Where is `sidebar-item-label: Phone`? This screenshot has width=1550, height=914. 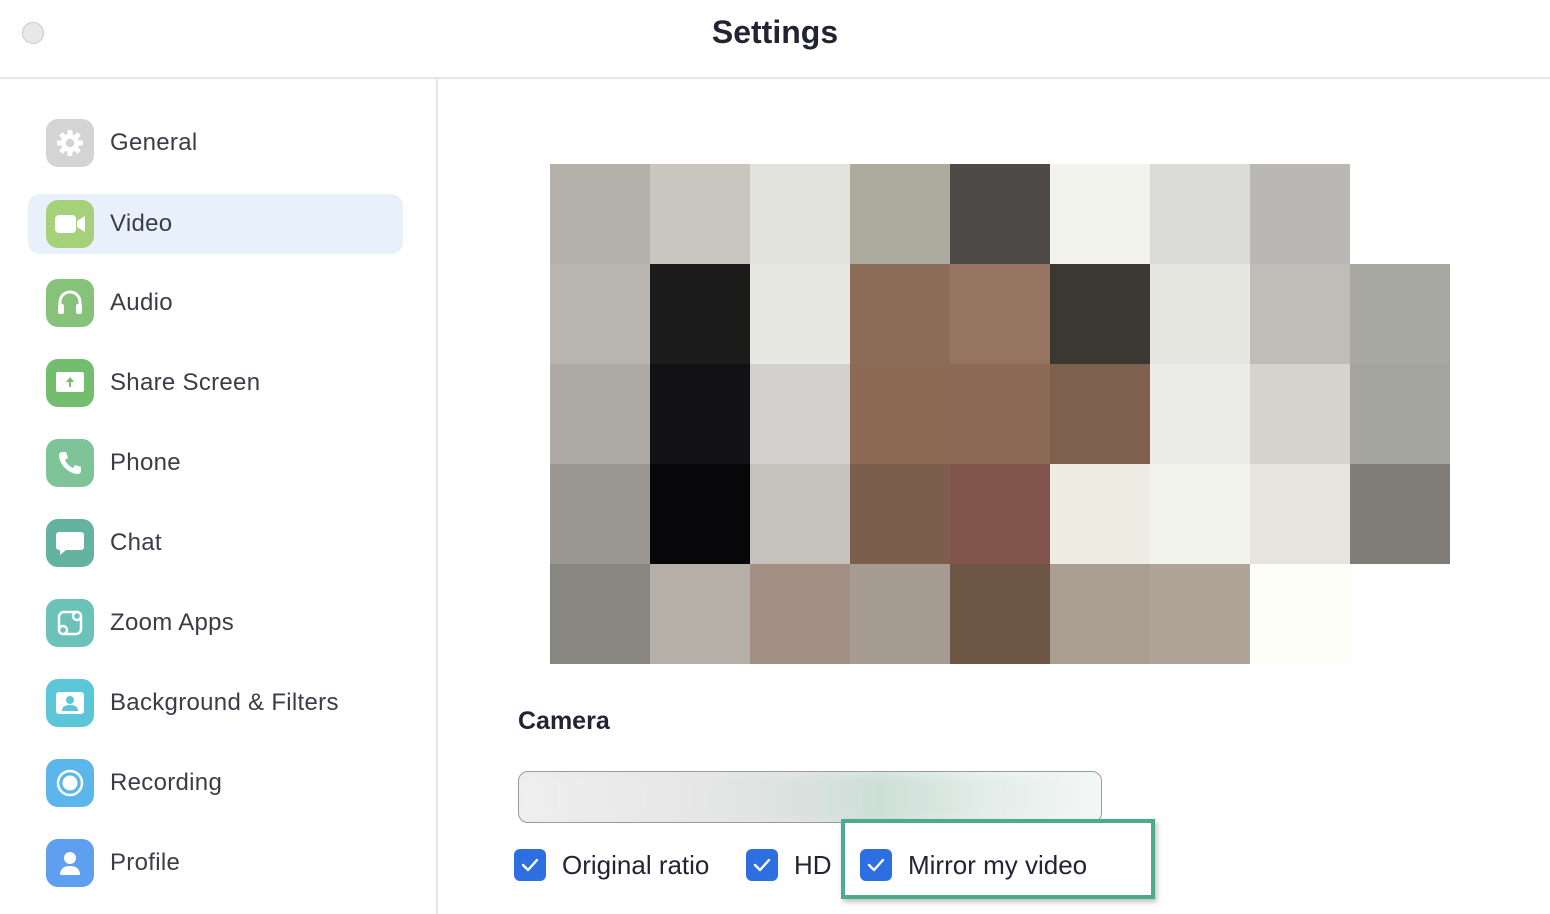
sidebar-item-label: Phone is located at coordinates (145, 462).